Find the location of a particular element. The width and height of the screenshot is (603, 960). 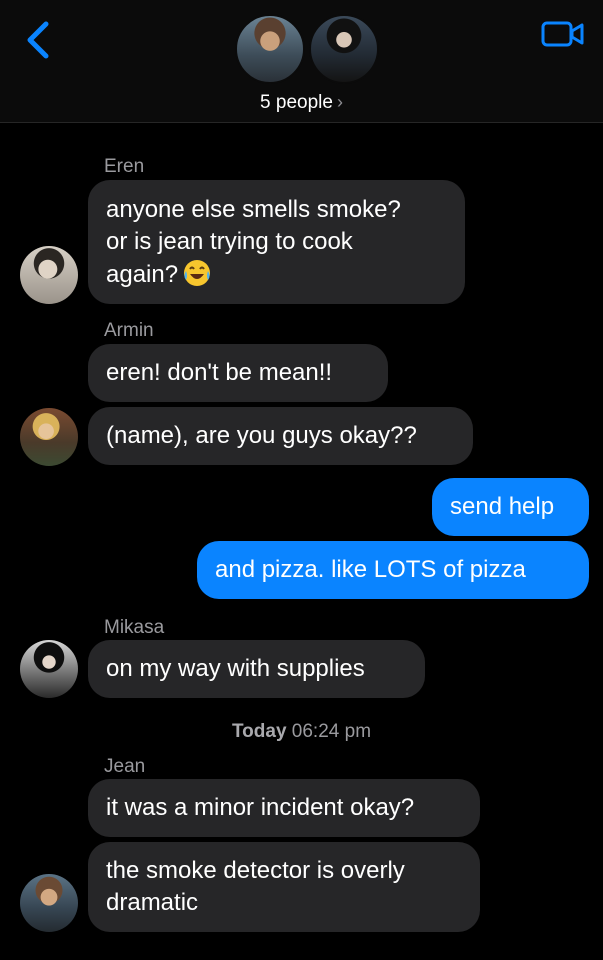

message-line: eren! don't be mean!! is located at coordinates (219, 372).